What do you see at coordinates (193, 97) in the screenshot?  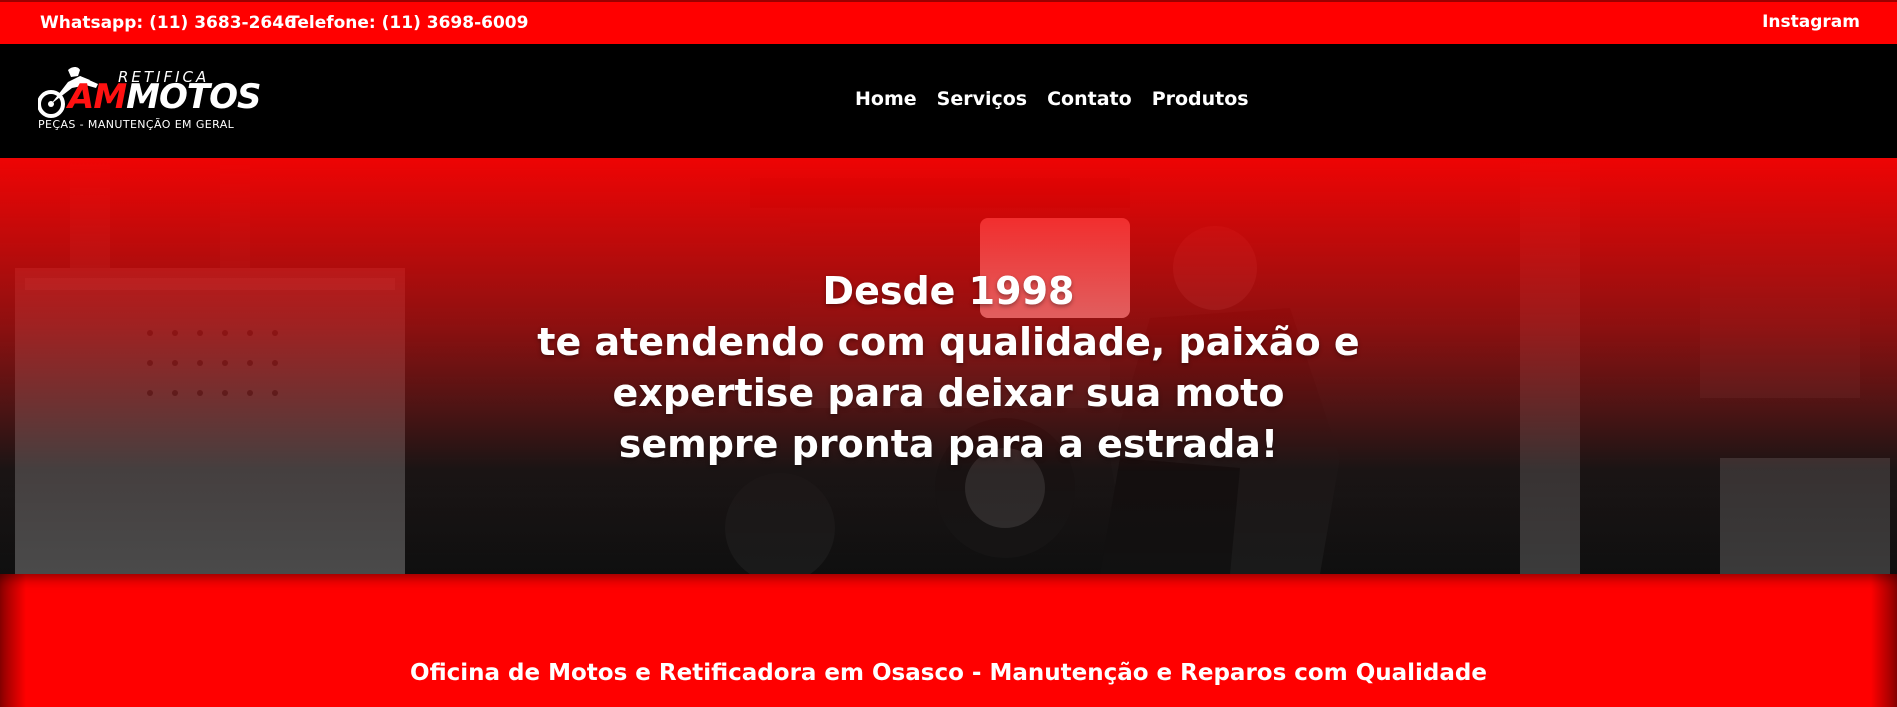 I see `logo-motos: MOTOS` at bounding box center [193, 97].